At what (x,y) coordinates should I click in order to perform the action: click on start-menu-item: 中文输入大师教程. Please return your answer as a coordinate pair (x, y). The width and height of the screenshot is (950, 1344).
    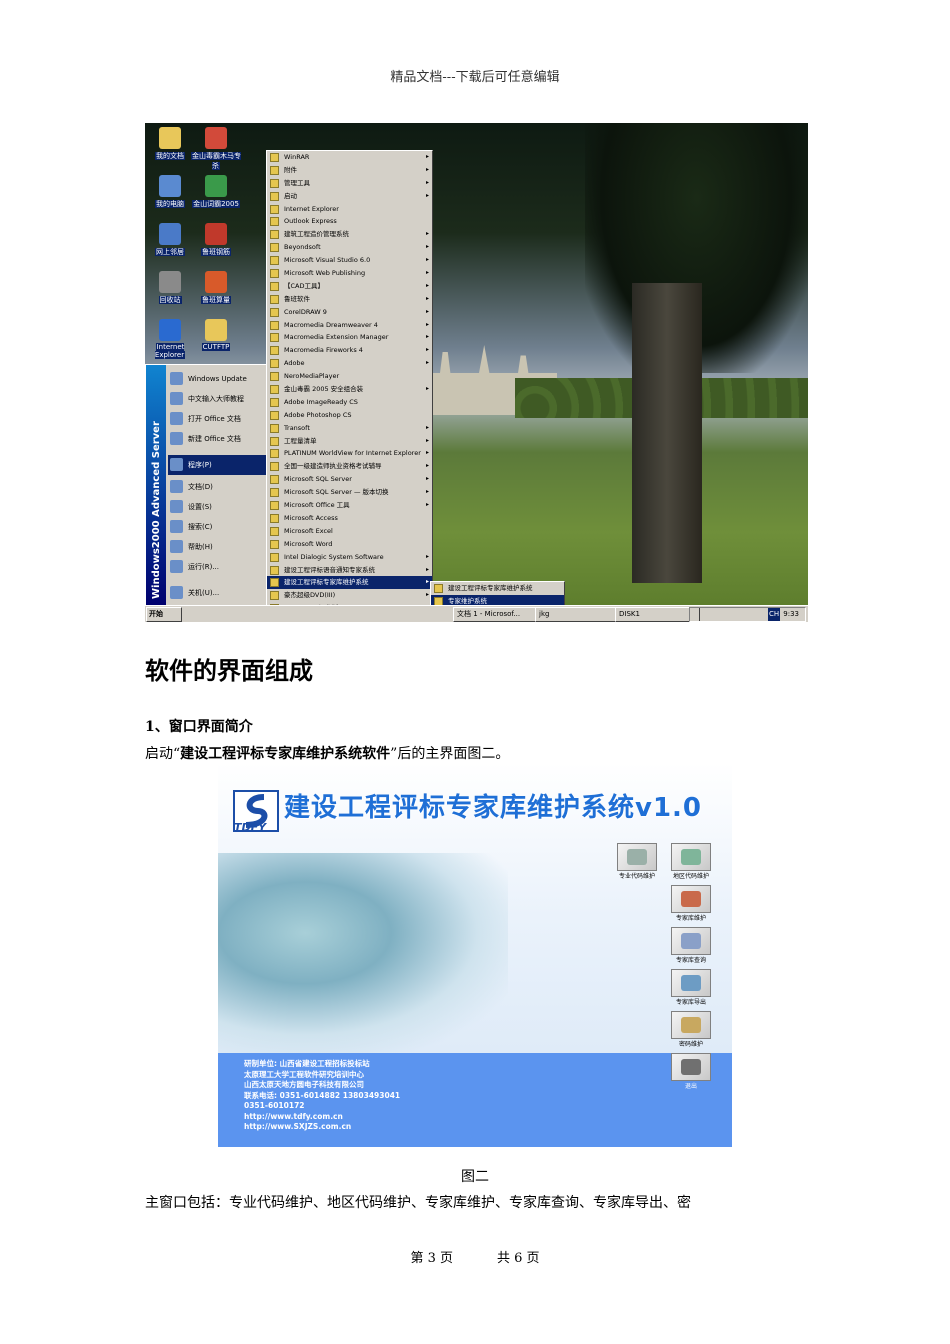
    Looking at the image, I should click on (218, 399).